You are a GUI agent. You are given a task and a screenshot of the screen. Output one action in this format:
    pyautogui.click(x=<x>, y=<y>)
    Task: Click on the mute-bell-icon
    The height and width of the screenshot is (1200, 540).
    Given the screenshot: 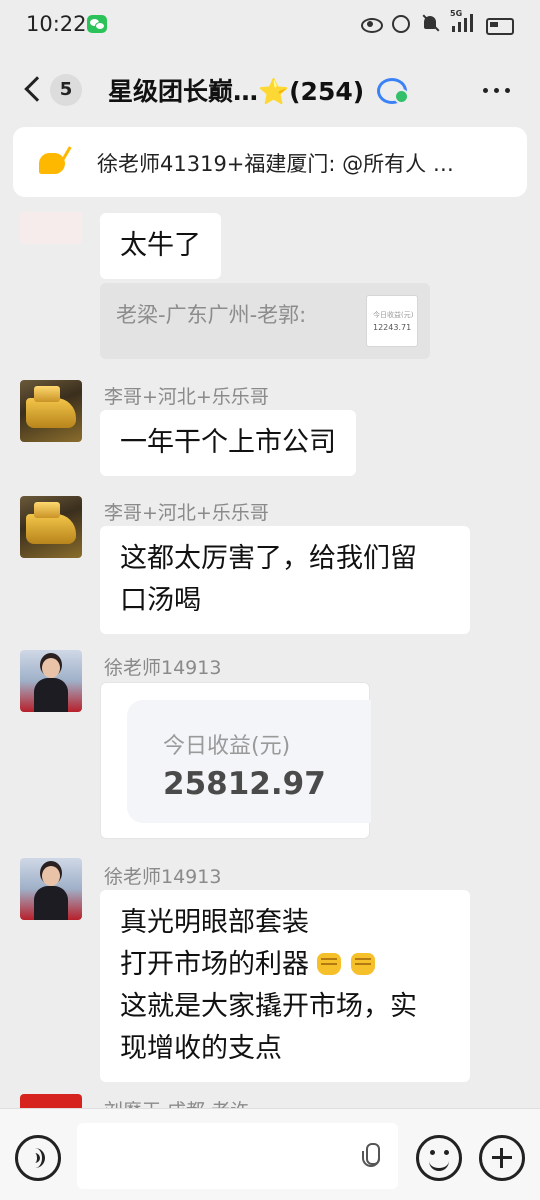 What is the action you would take?
    pyautogui.click(x=431, y=24)
    